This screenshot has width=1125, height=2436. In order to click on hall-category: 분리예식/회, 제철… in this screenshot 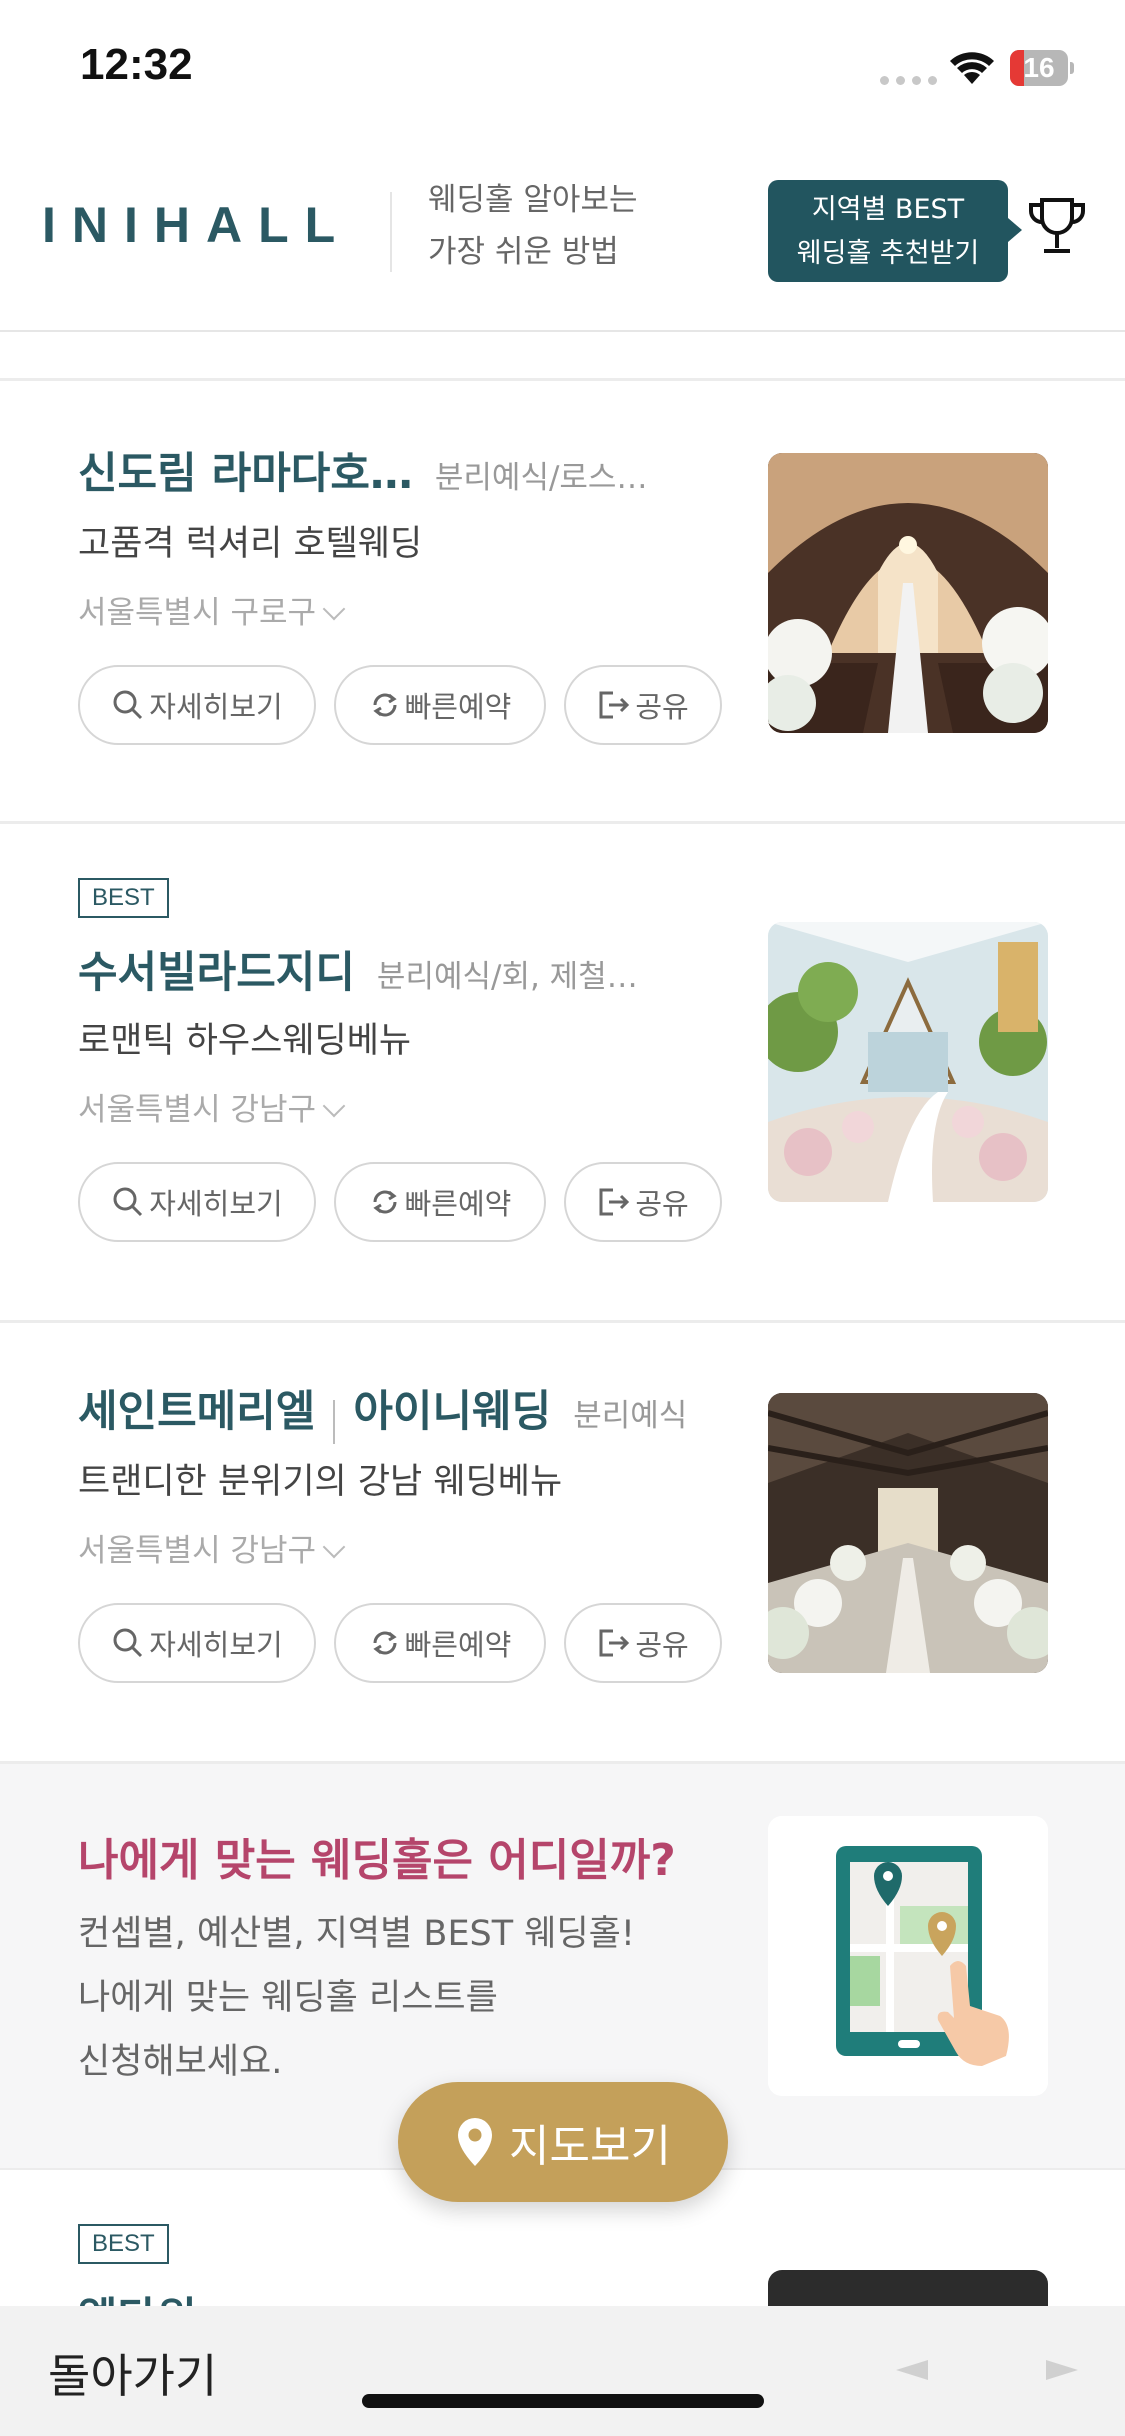, I will do `click(507, 977)`.